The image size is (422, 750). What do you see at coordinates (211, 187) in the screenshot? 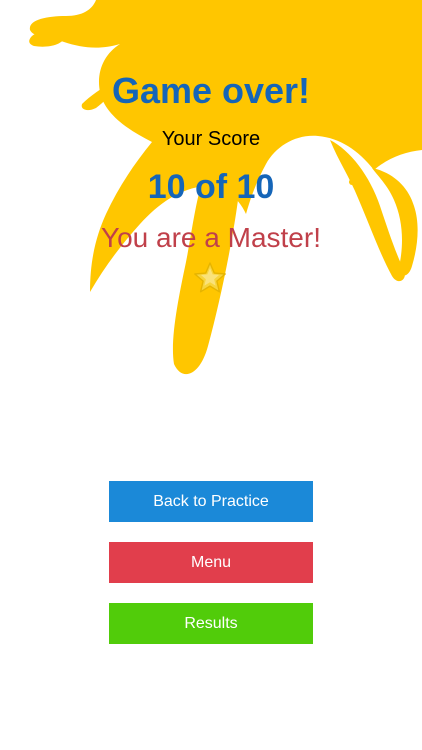
I see `score-value: 10 of 10` at bounding box center [211, 187].